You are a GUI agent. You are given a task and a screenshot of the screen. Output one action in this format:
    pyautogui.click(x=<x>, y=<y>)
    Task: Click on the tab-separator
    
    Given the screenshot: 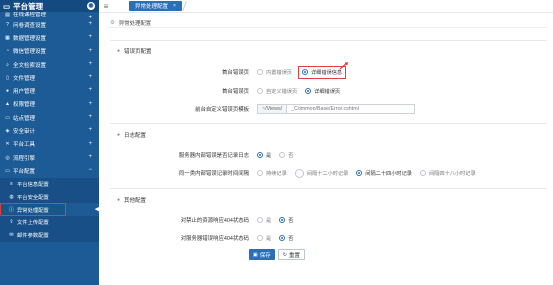 What is the action you would take?
    pyautogui.click(x=189, y=6)
    